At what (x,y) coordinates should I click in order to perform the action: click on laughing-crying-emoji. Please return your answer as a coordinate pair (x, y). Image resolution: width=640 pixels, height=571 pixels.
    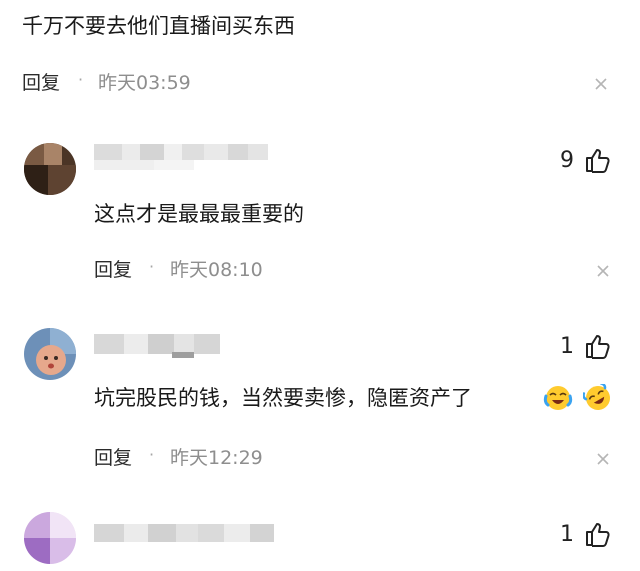
    Looking at the image, I should click on (558, 400).